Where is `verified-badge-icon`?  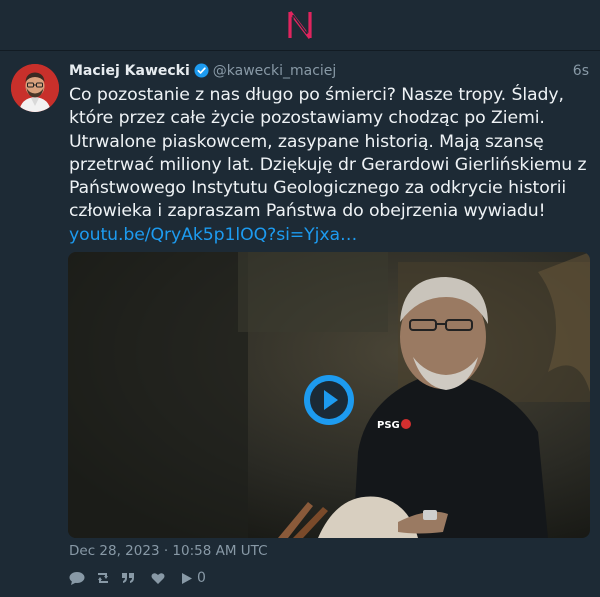 verified-badge-icon is located at coordinates (201, 73).